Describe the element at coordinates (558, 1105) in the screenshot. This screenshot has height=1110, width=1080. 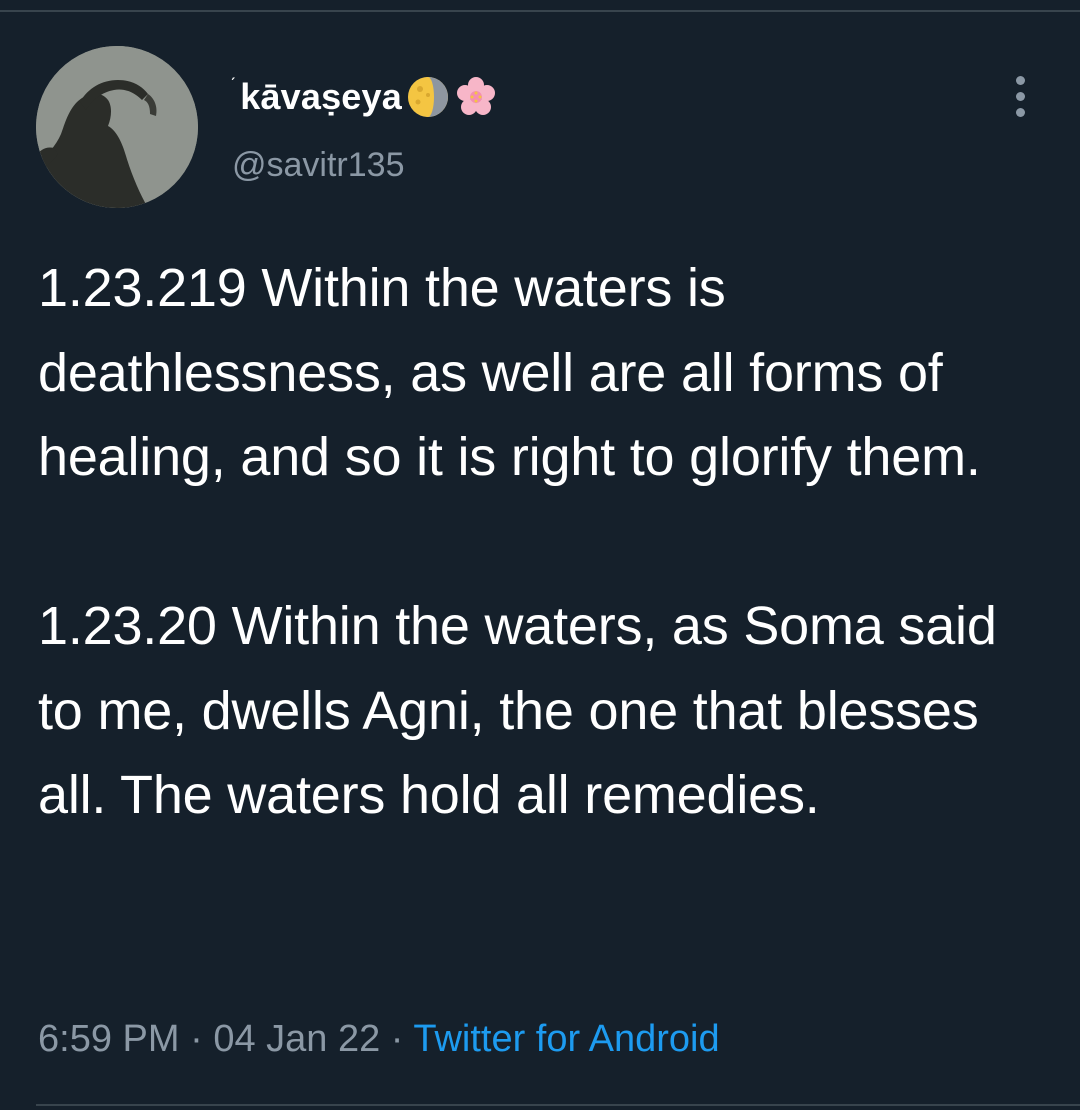
I see `bottom-divider` at that location.